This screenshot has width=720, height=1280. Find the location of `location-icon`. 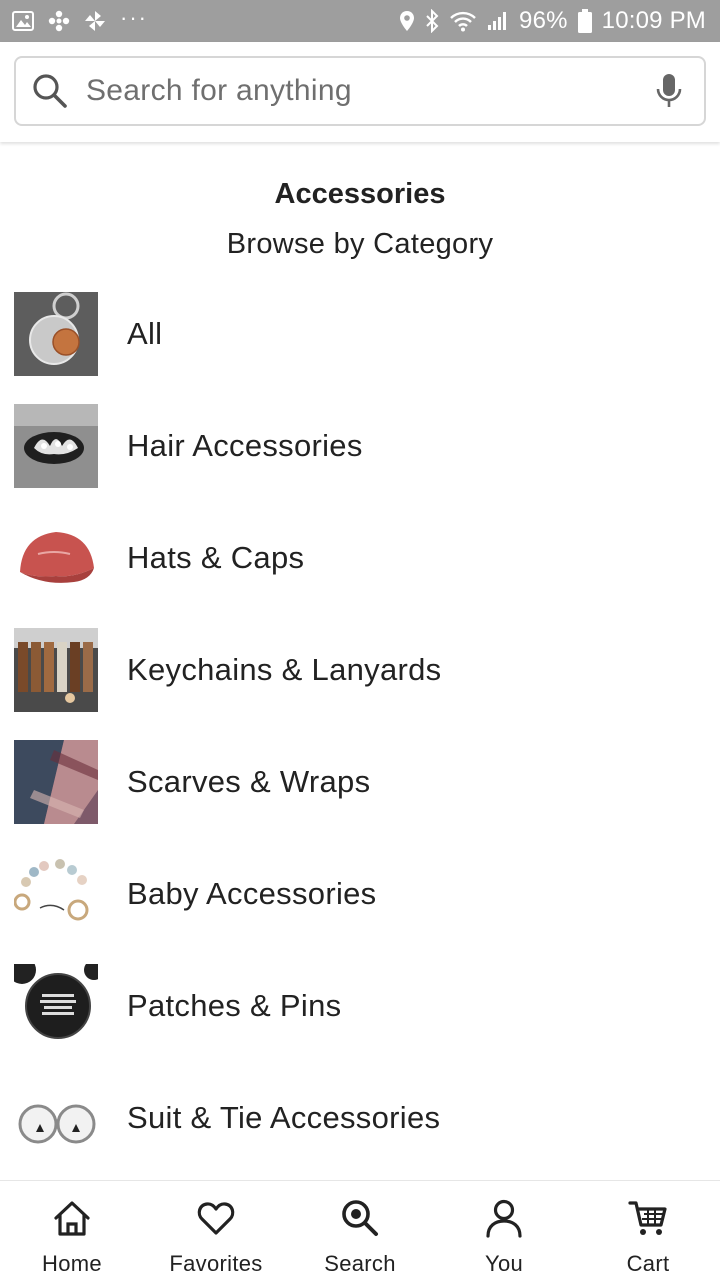

location-icon is located at coordinates (407, 21).